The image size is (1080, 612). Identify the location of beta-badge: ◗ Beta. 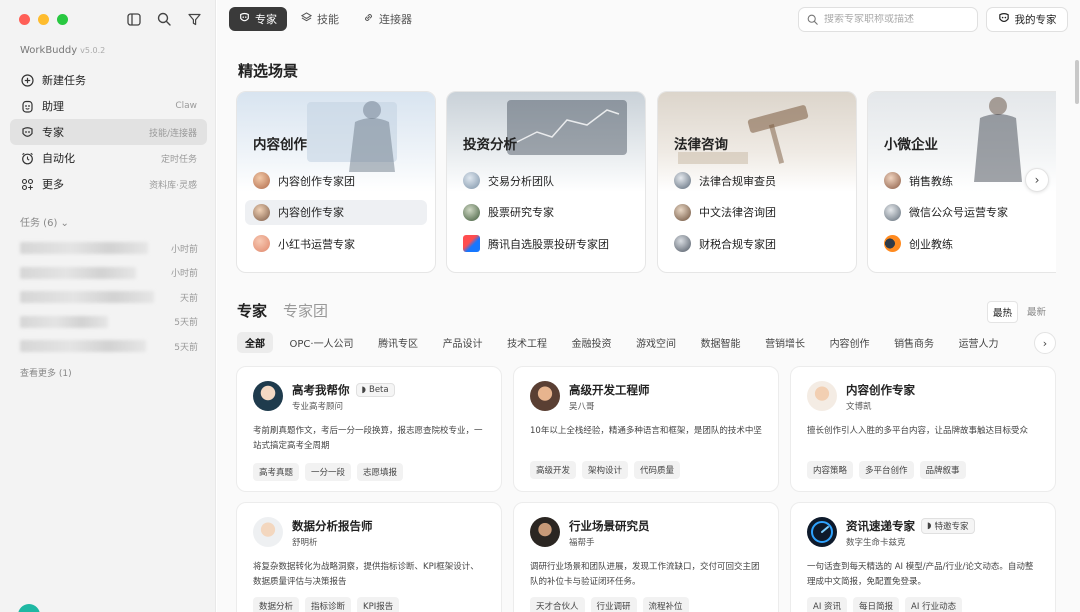
(375, 390).